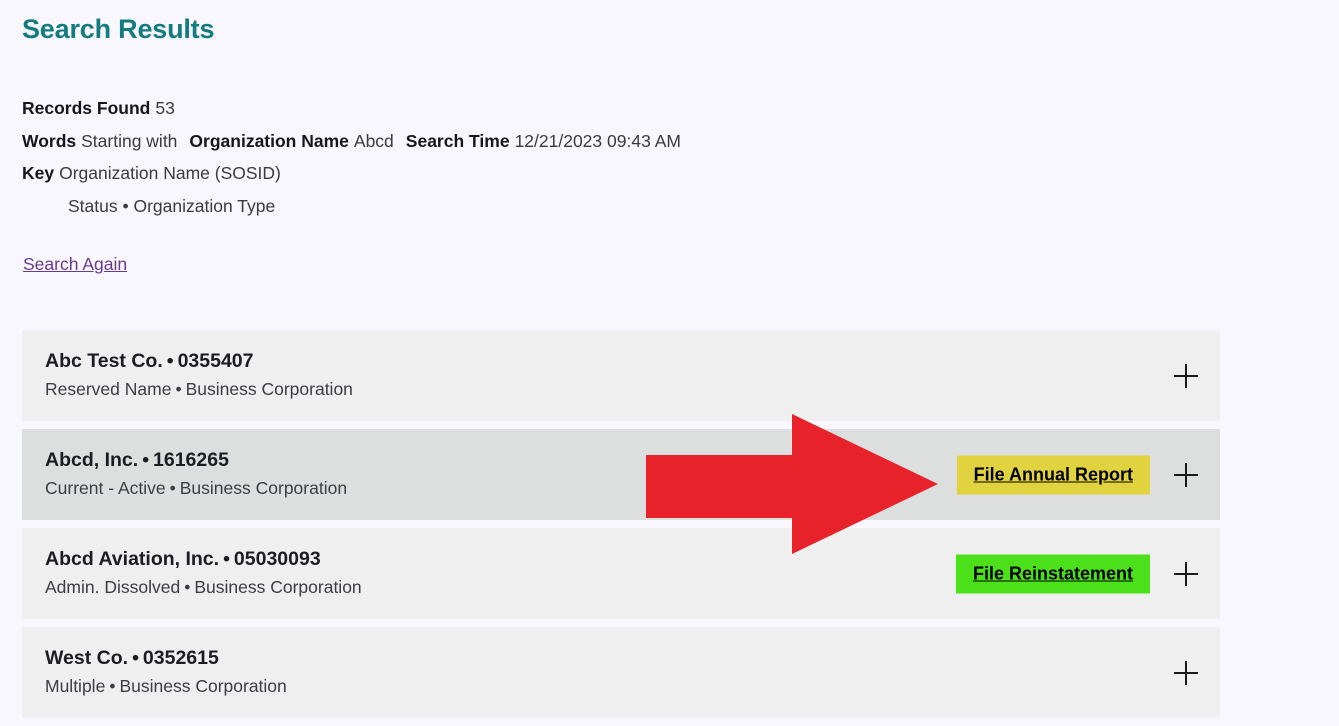  I want to click on result-name: West Co., so click(87, 658).